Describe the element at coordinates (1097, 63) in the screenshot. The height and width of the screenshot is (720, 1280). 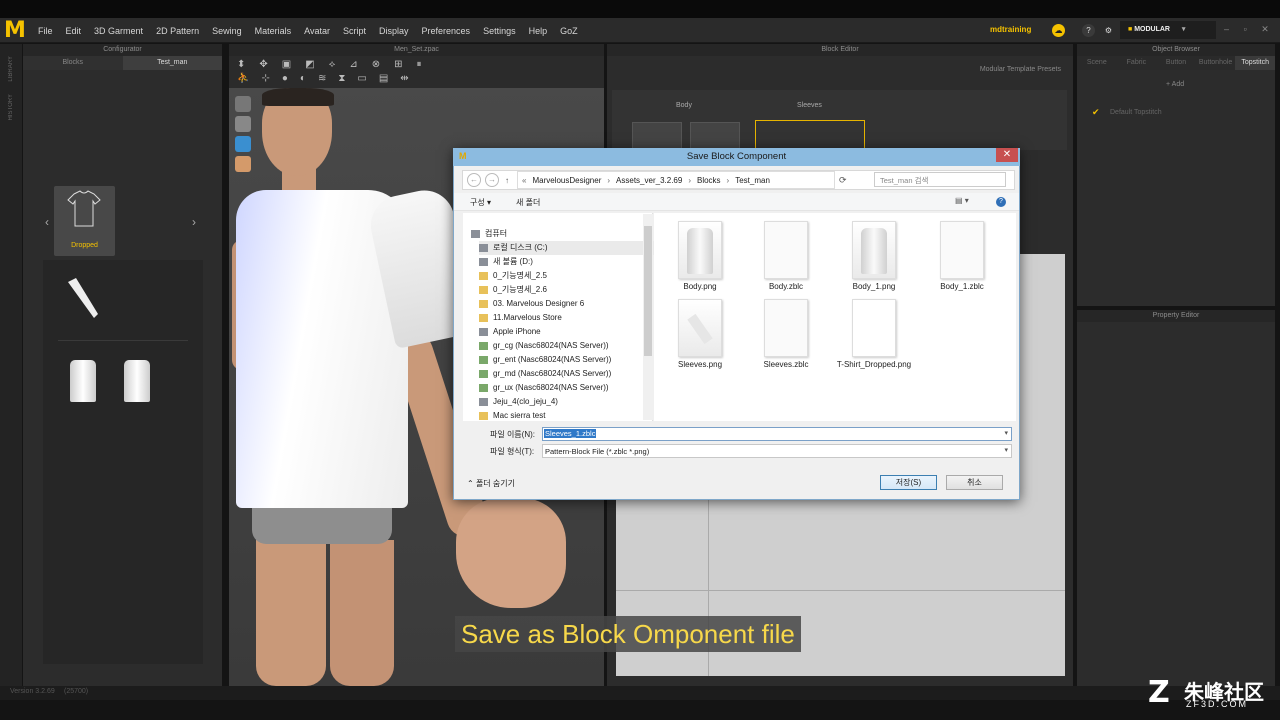
I see `tab-scene: Scene` at that location.